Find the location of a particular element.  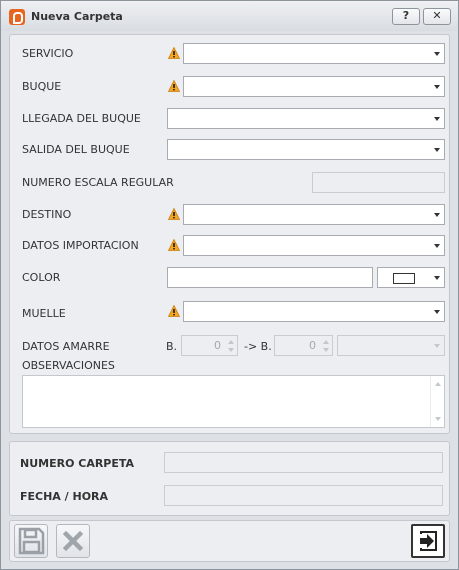

servicio-label: SERVICIO is located at coordinates (48, 53).